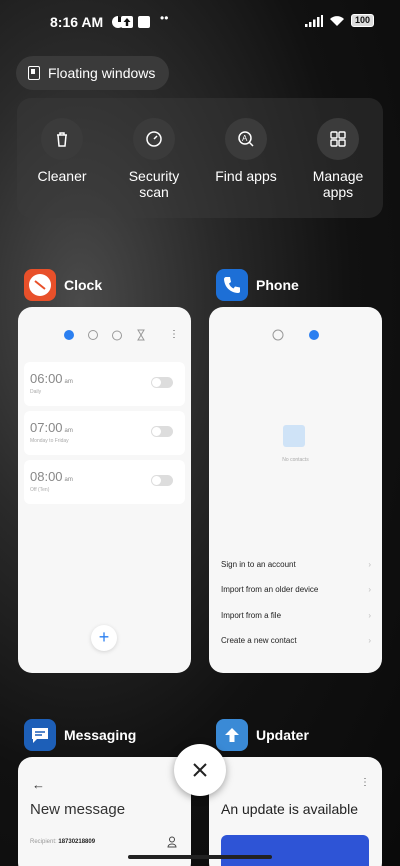  I want to click on contact-picker-icon, so click(172, 842).